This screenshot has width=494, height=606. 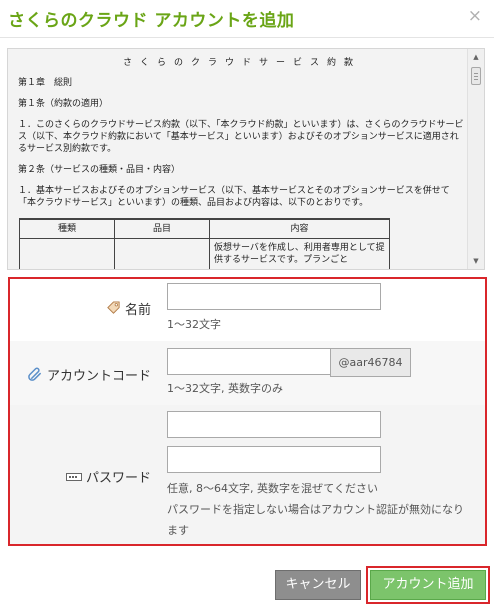 I want to click on table-header-row: 種類 品目 内容, so click(x=204, y=228).